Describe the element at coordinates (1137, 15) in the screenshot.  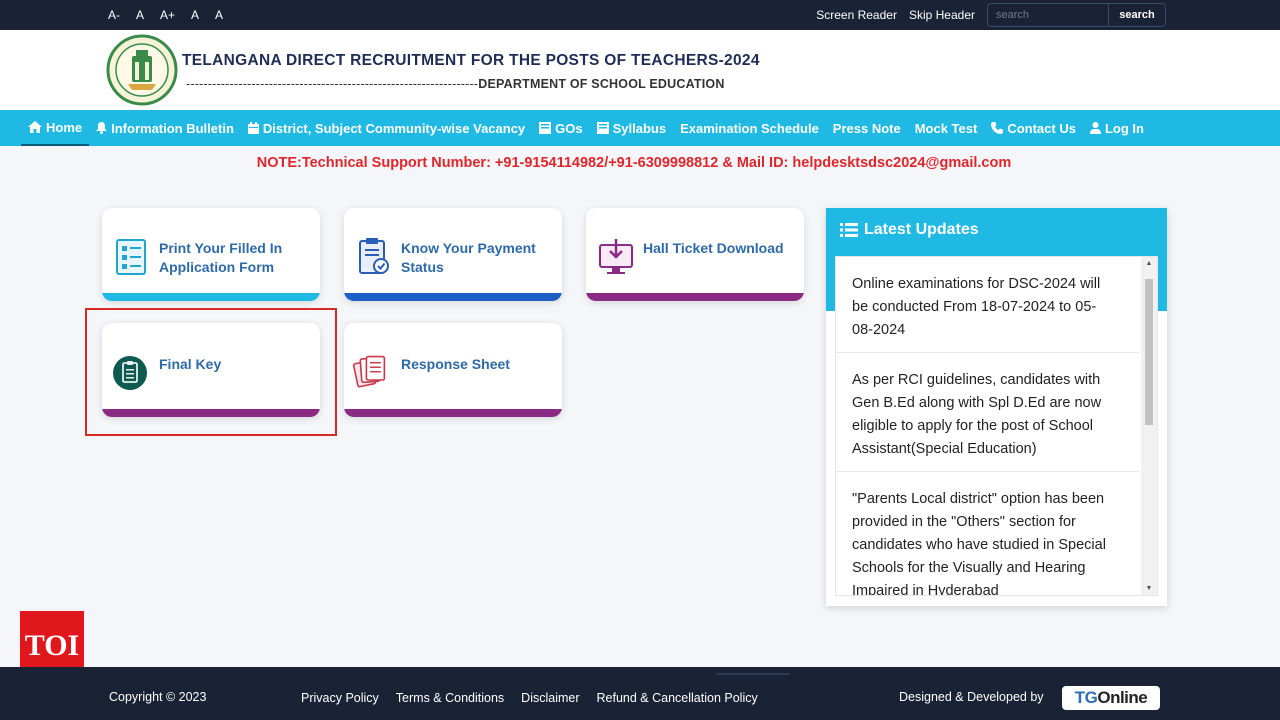
I see `search-button: search` at that location.